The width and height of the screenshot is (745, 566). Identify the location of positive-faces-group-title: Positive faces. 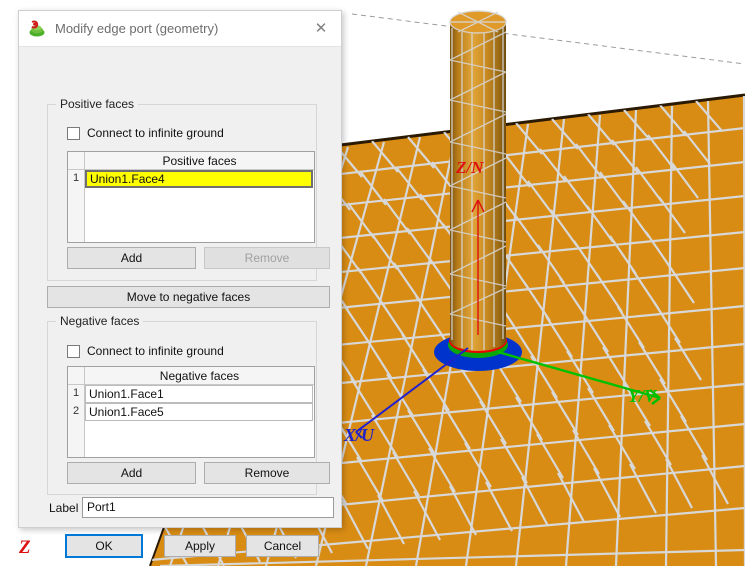
(97, 104).